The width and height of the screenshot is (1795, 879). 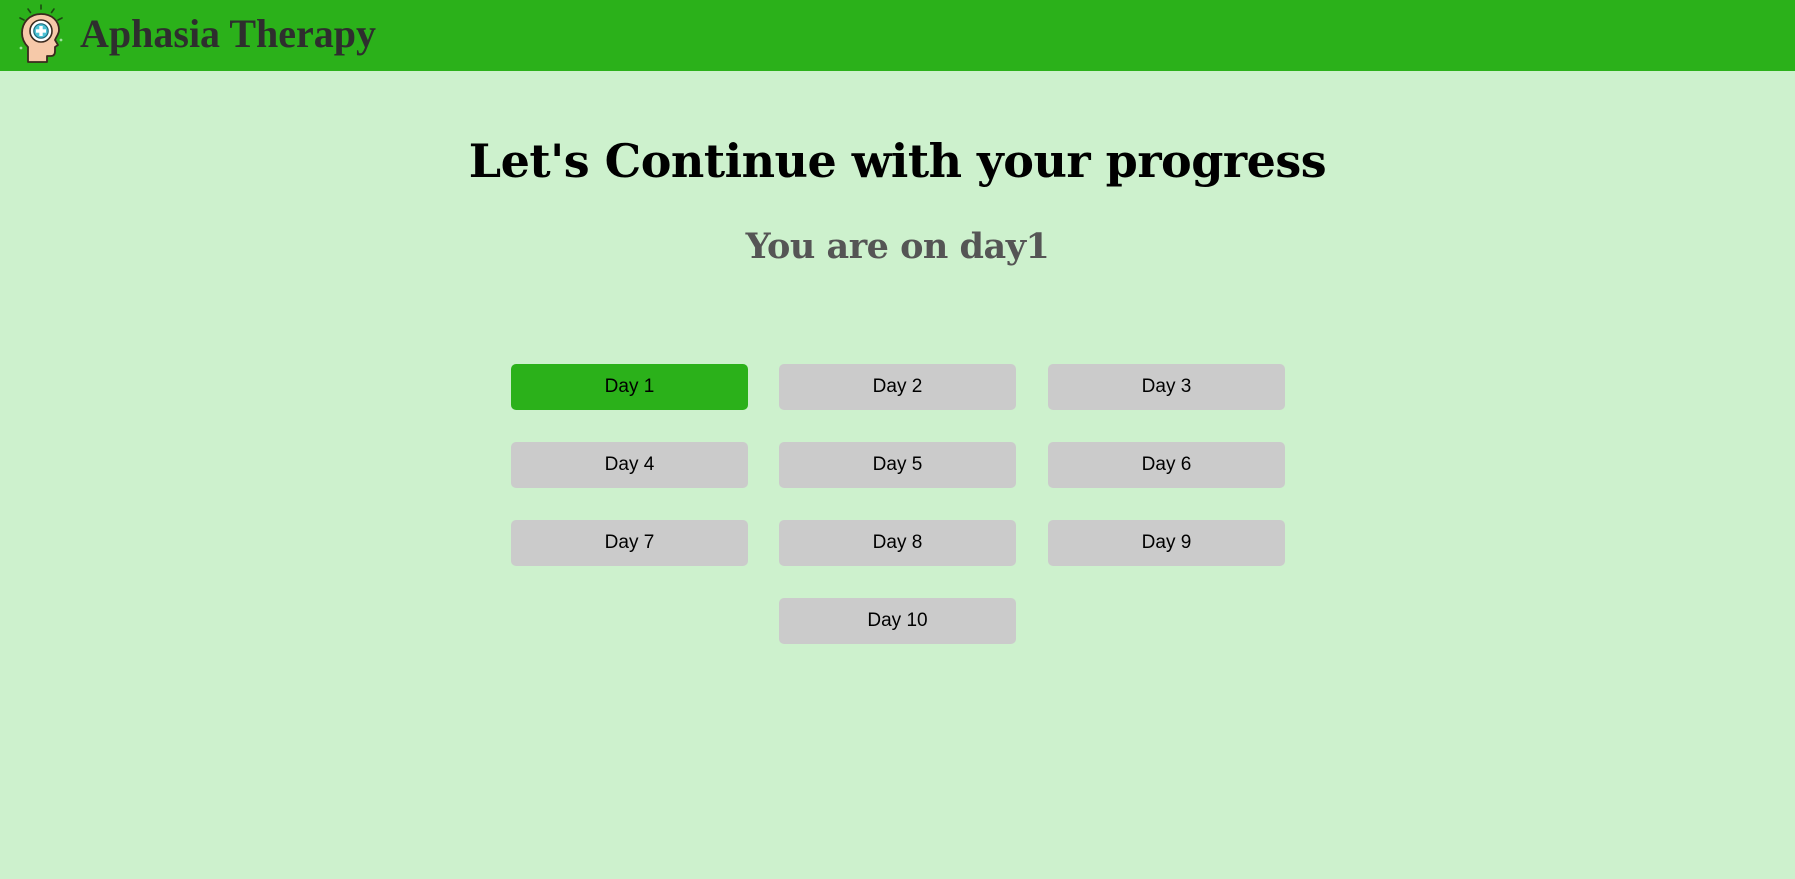 I want to click on day-6-button: Day 6, so click(x=1166, y=465).